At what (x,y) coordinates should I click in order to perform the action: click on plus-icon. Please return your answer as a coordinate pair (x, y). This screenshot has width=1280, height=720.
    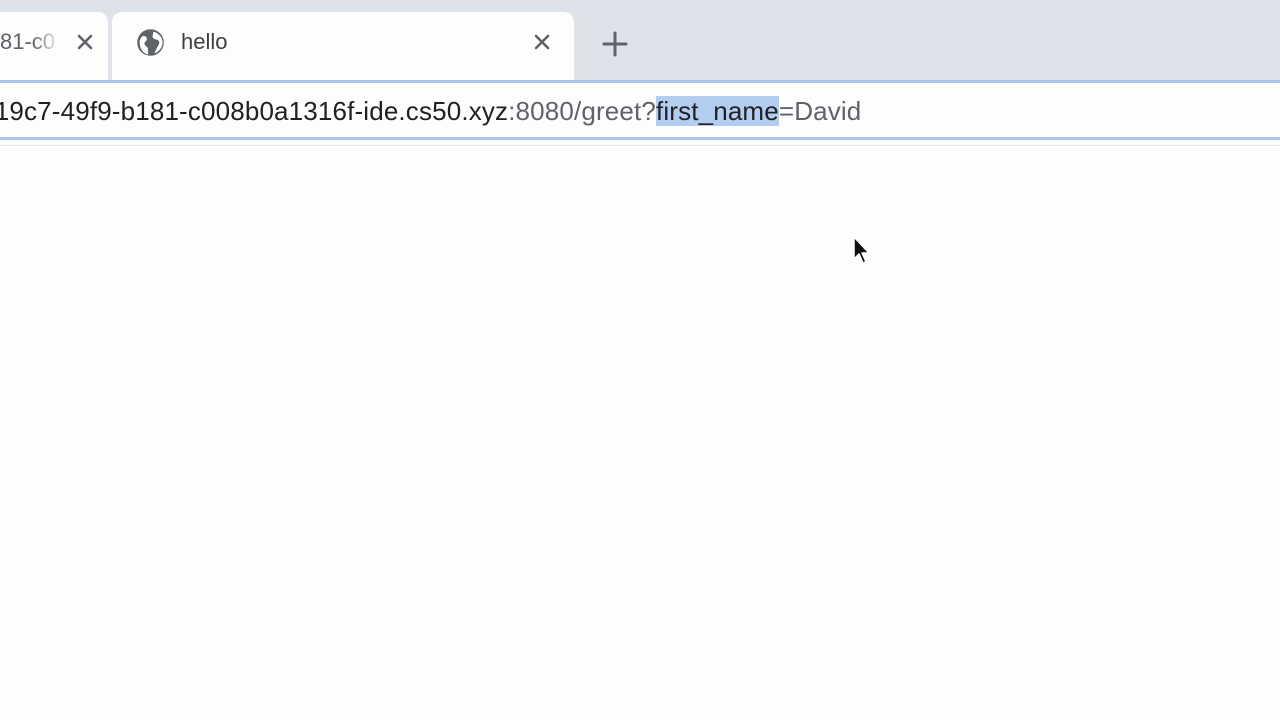
    Looking at the image, I should click on (615, 44).